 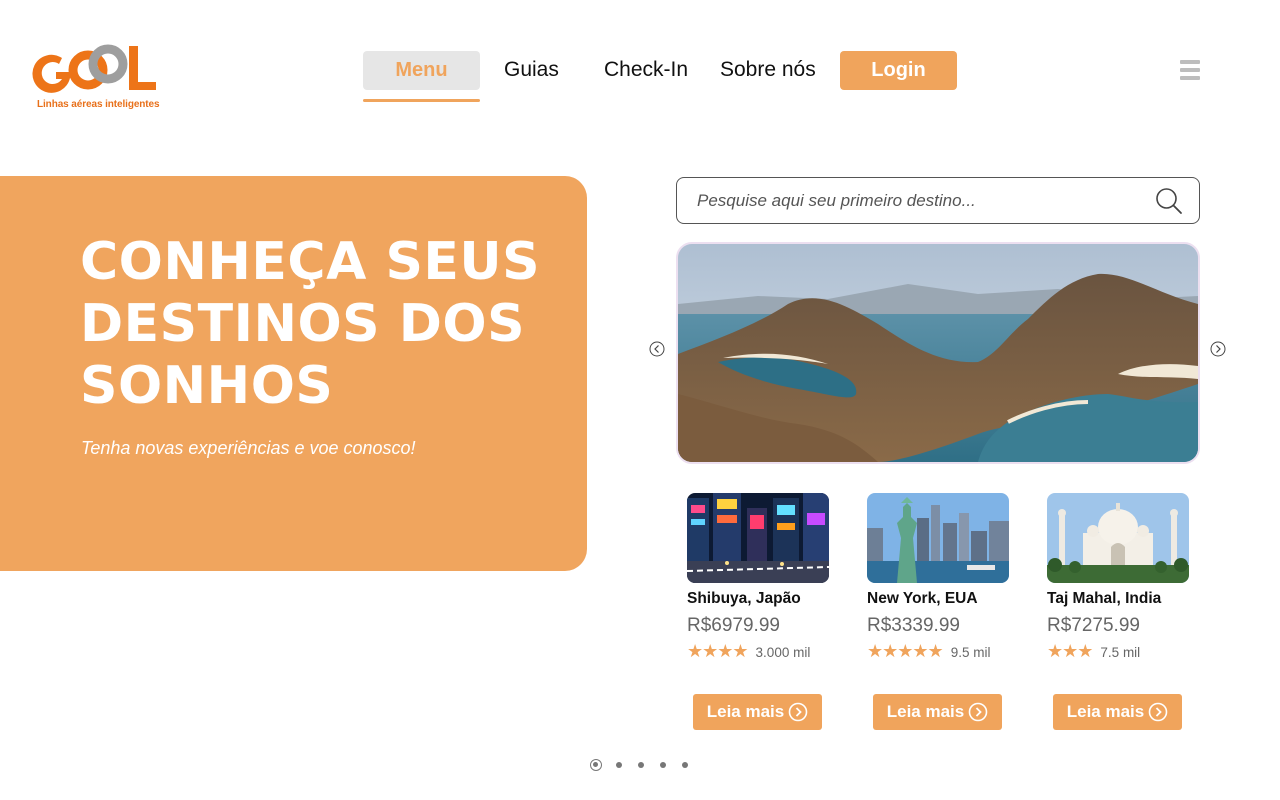 I want to click on new-york-photo, so click(x=938, y=538).